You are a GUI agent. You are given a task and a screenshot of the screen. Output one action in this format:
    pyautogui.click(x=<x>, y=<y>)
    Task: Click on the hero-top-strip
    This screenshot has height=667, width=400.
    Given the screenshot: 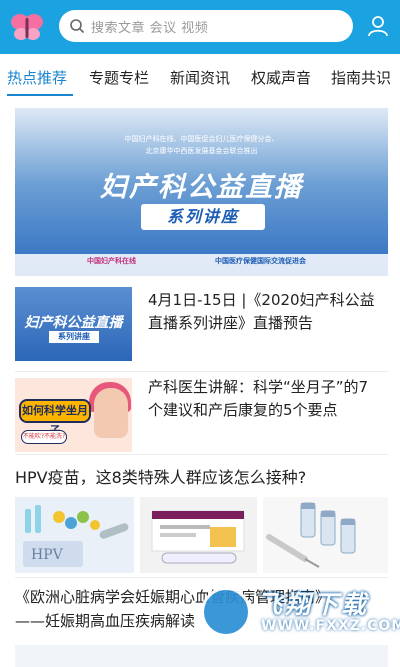 What is the action you would take?
    pyautogui.click(x=201, y=119)
    